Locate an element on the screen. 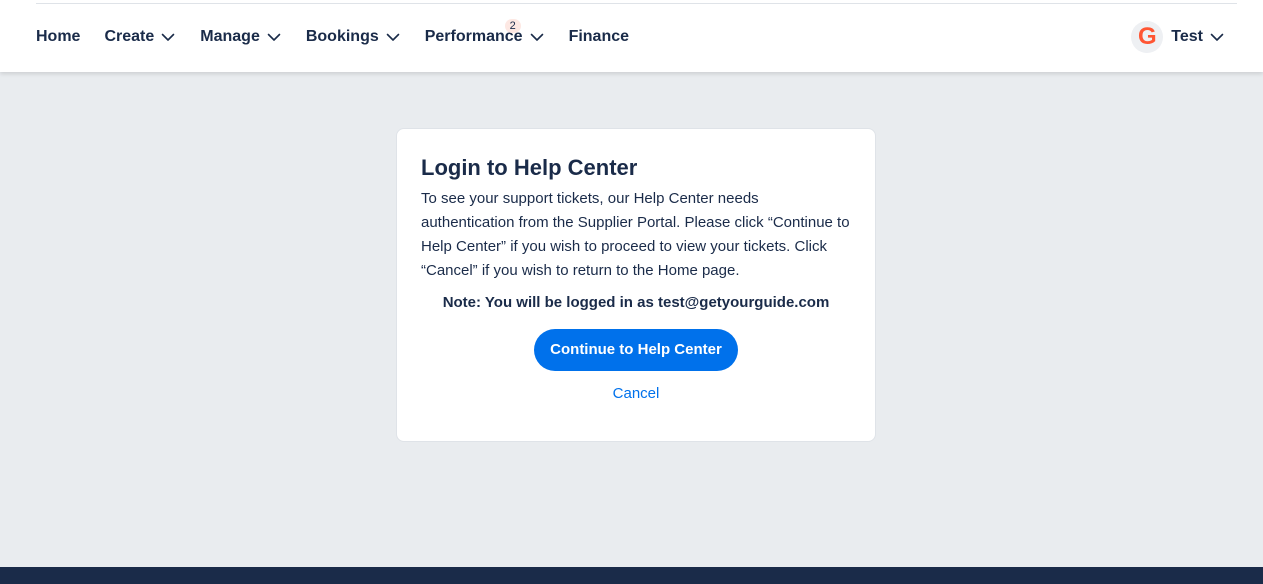 The height and width of the screenshot is (584, 1263). cancel-link: Cancel is located at coordinates (636, 393).